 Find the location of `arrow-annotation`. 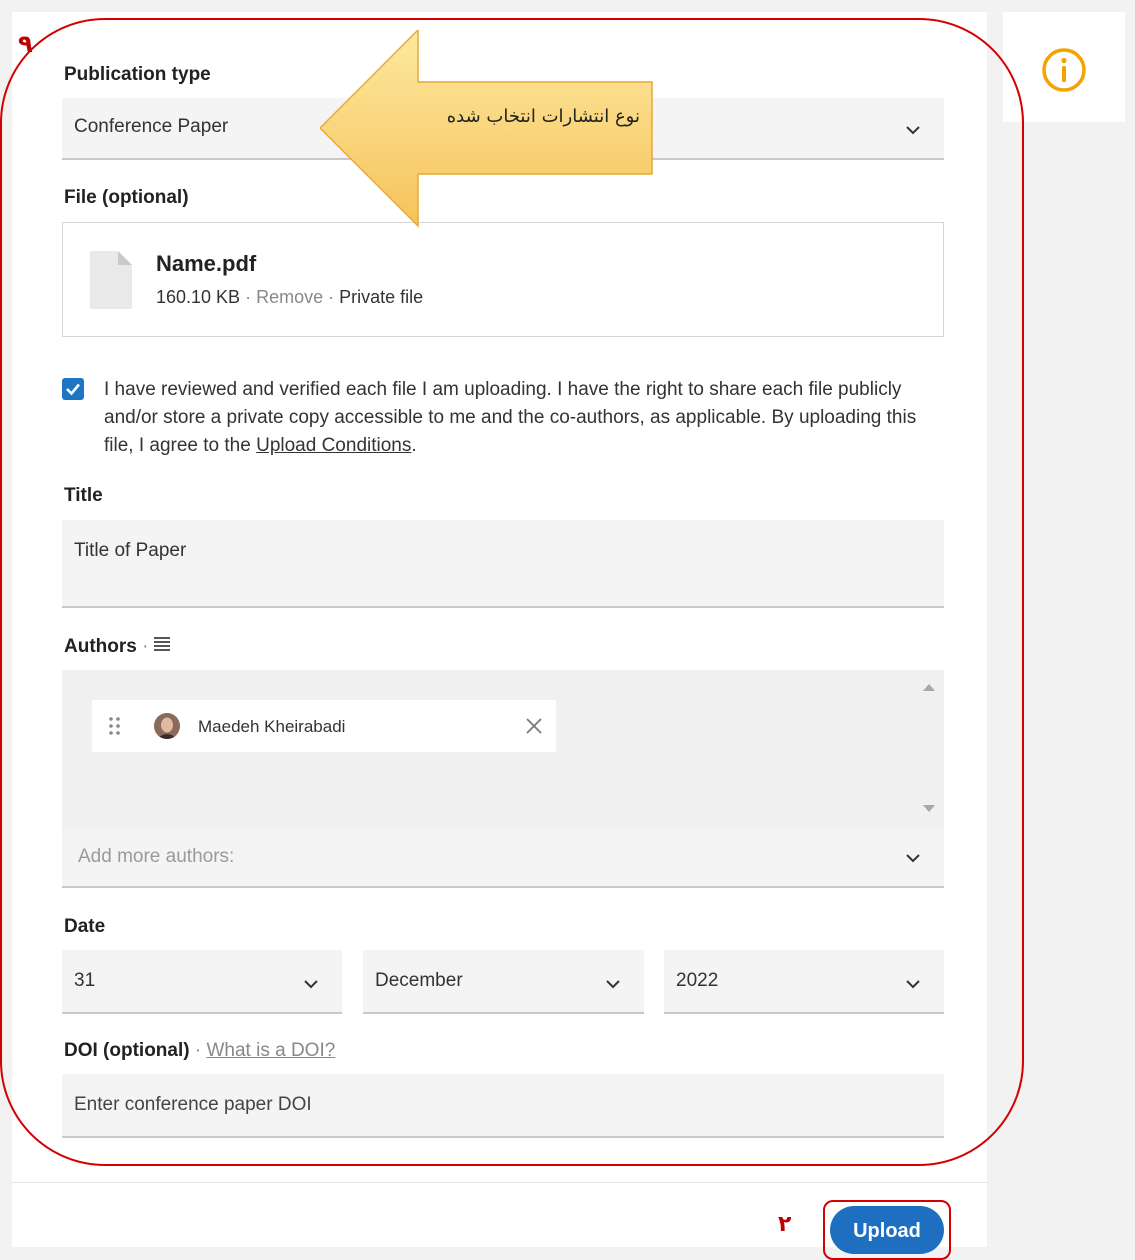

arrow-annotation is located at coordinates (486, 129).